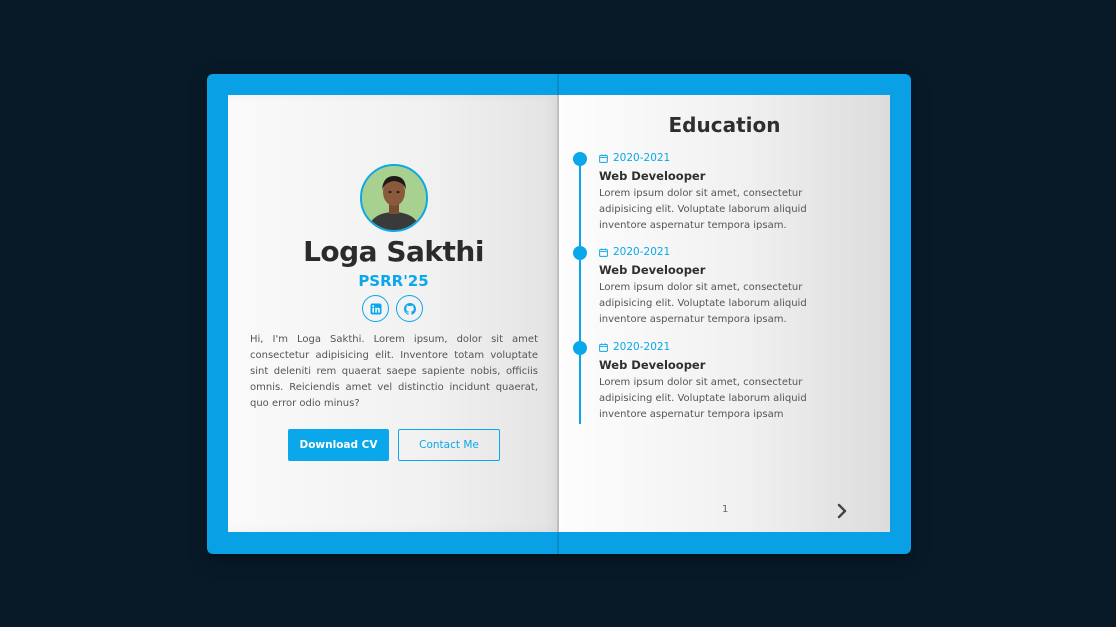 This screenshot has width=1116, height=627. What do you see at coordinates (724, 125) in the screenshot?
I see `section-title: Education` at bounding box center [724, 125].